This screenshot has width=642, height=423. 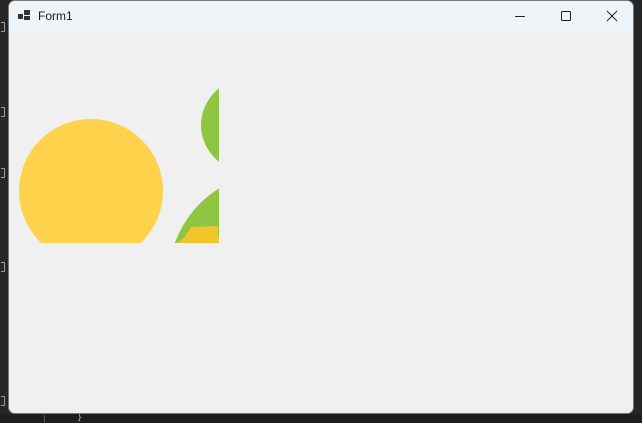 I want to click on code-editor-gutter, so click(x=4, y=211).